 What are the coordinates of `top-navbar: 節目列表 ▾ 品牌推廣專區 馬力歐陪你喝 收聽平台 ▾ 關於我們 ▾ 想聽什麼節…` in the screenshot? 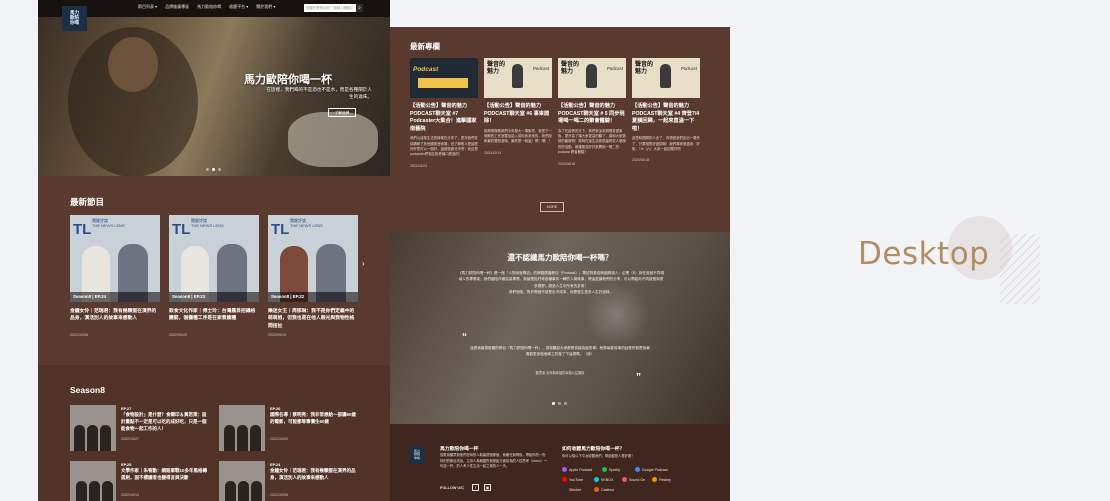 It's located at (214, 8).